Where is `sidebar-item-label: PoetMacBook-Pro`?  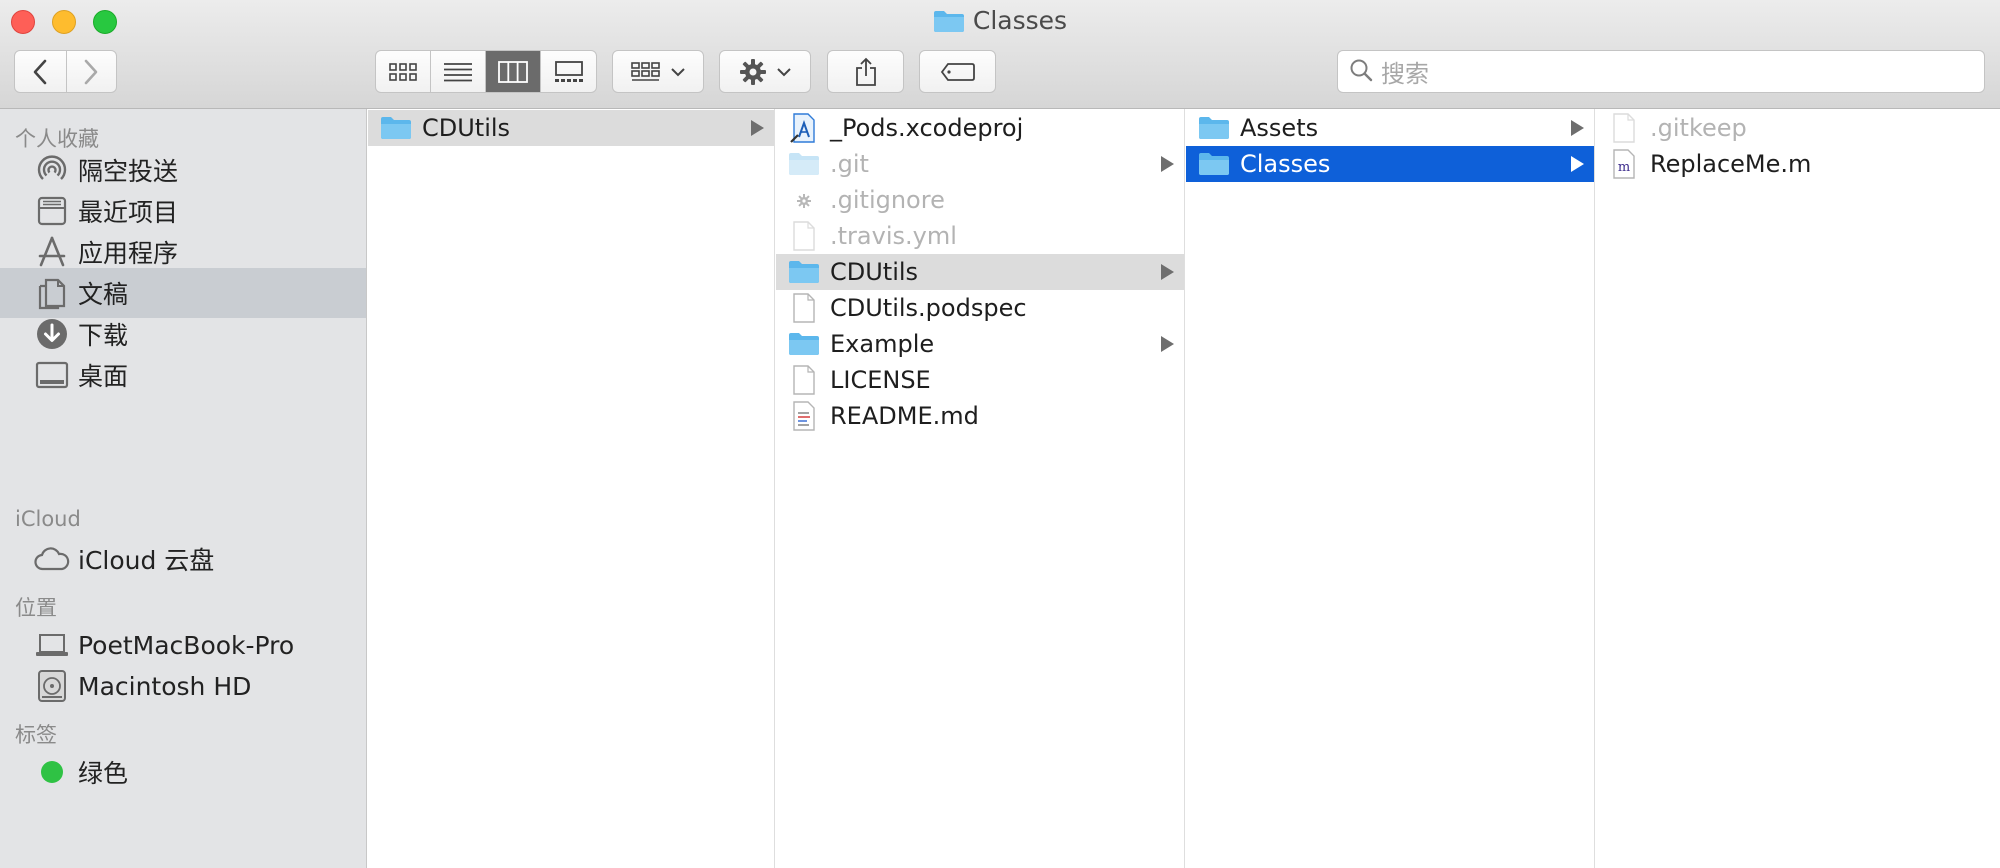
sidebar-item-label: PoetMacBook-Pro is located at coordinates (186, 645).